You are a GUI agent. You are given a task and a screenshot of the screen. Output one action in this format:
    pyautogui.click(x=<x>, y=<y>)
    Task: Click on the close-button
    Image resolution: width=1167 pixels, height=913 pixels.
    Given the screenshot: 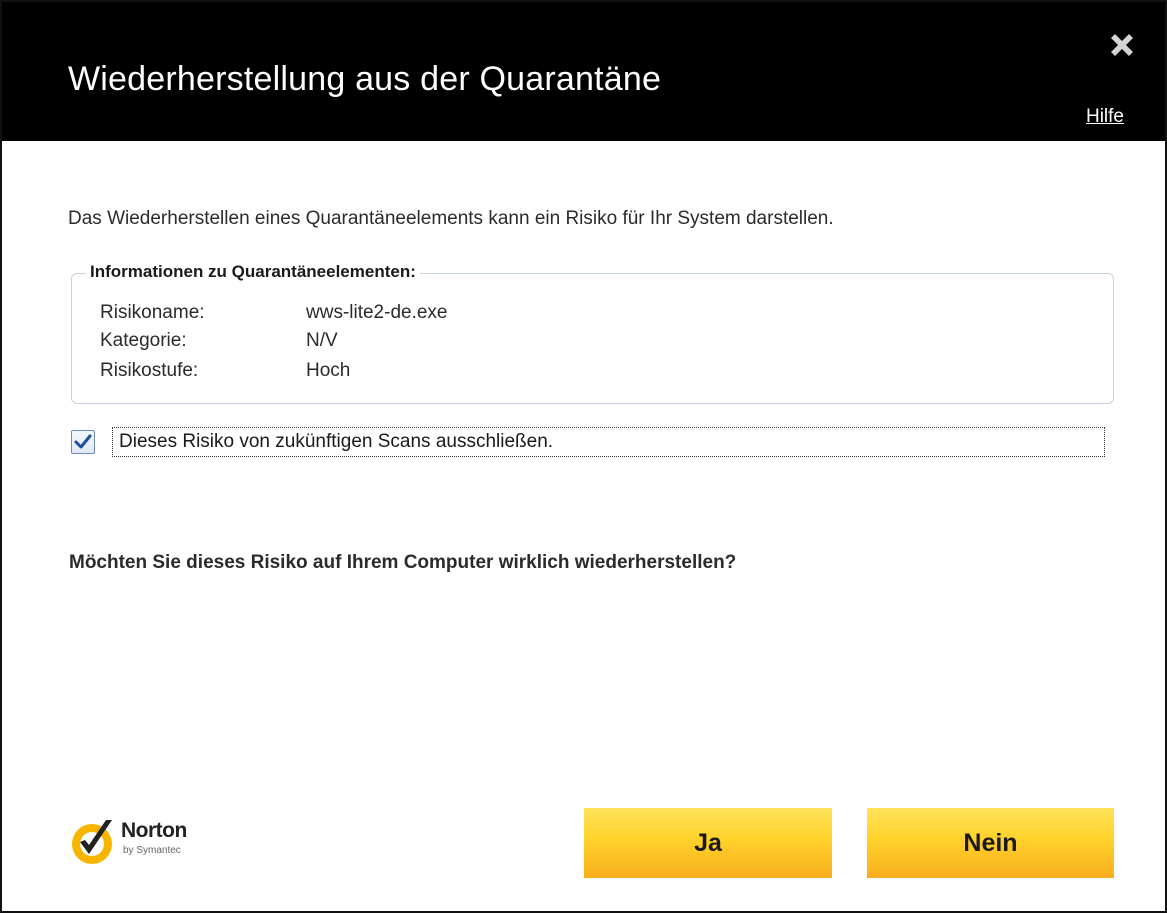 What is the action you would take?
    pyautogui.click(x=1122, y=45)
    